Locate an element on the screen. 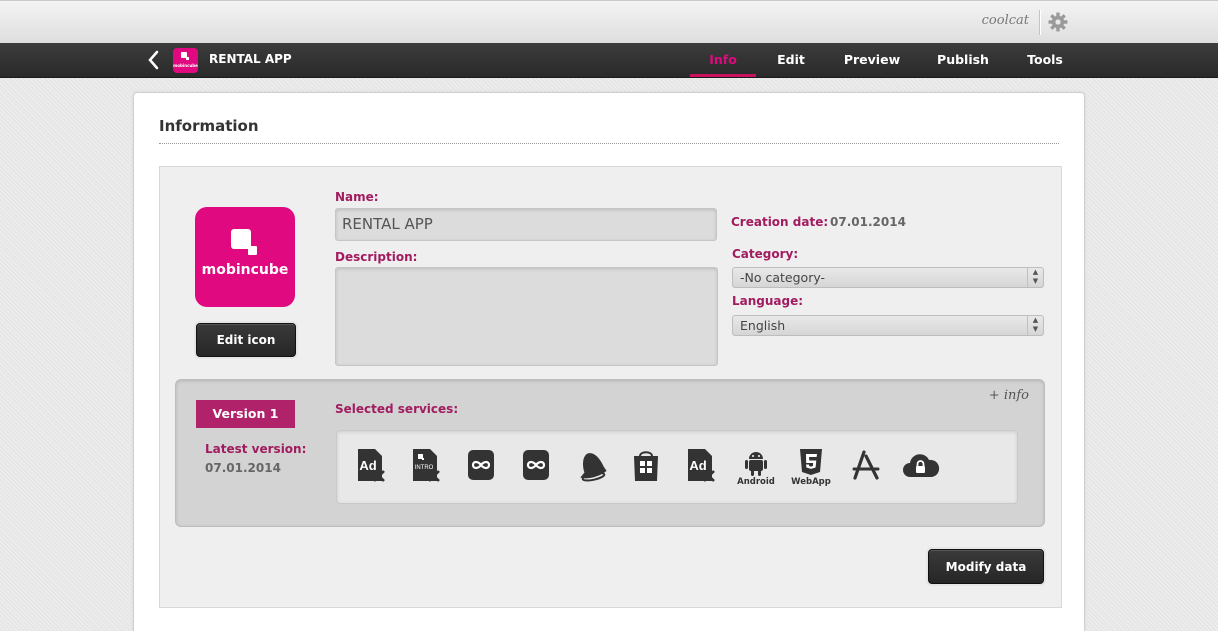  android-icon: Android is located at coordinates (756, 469).